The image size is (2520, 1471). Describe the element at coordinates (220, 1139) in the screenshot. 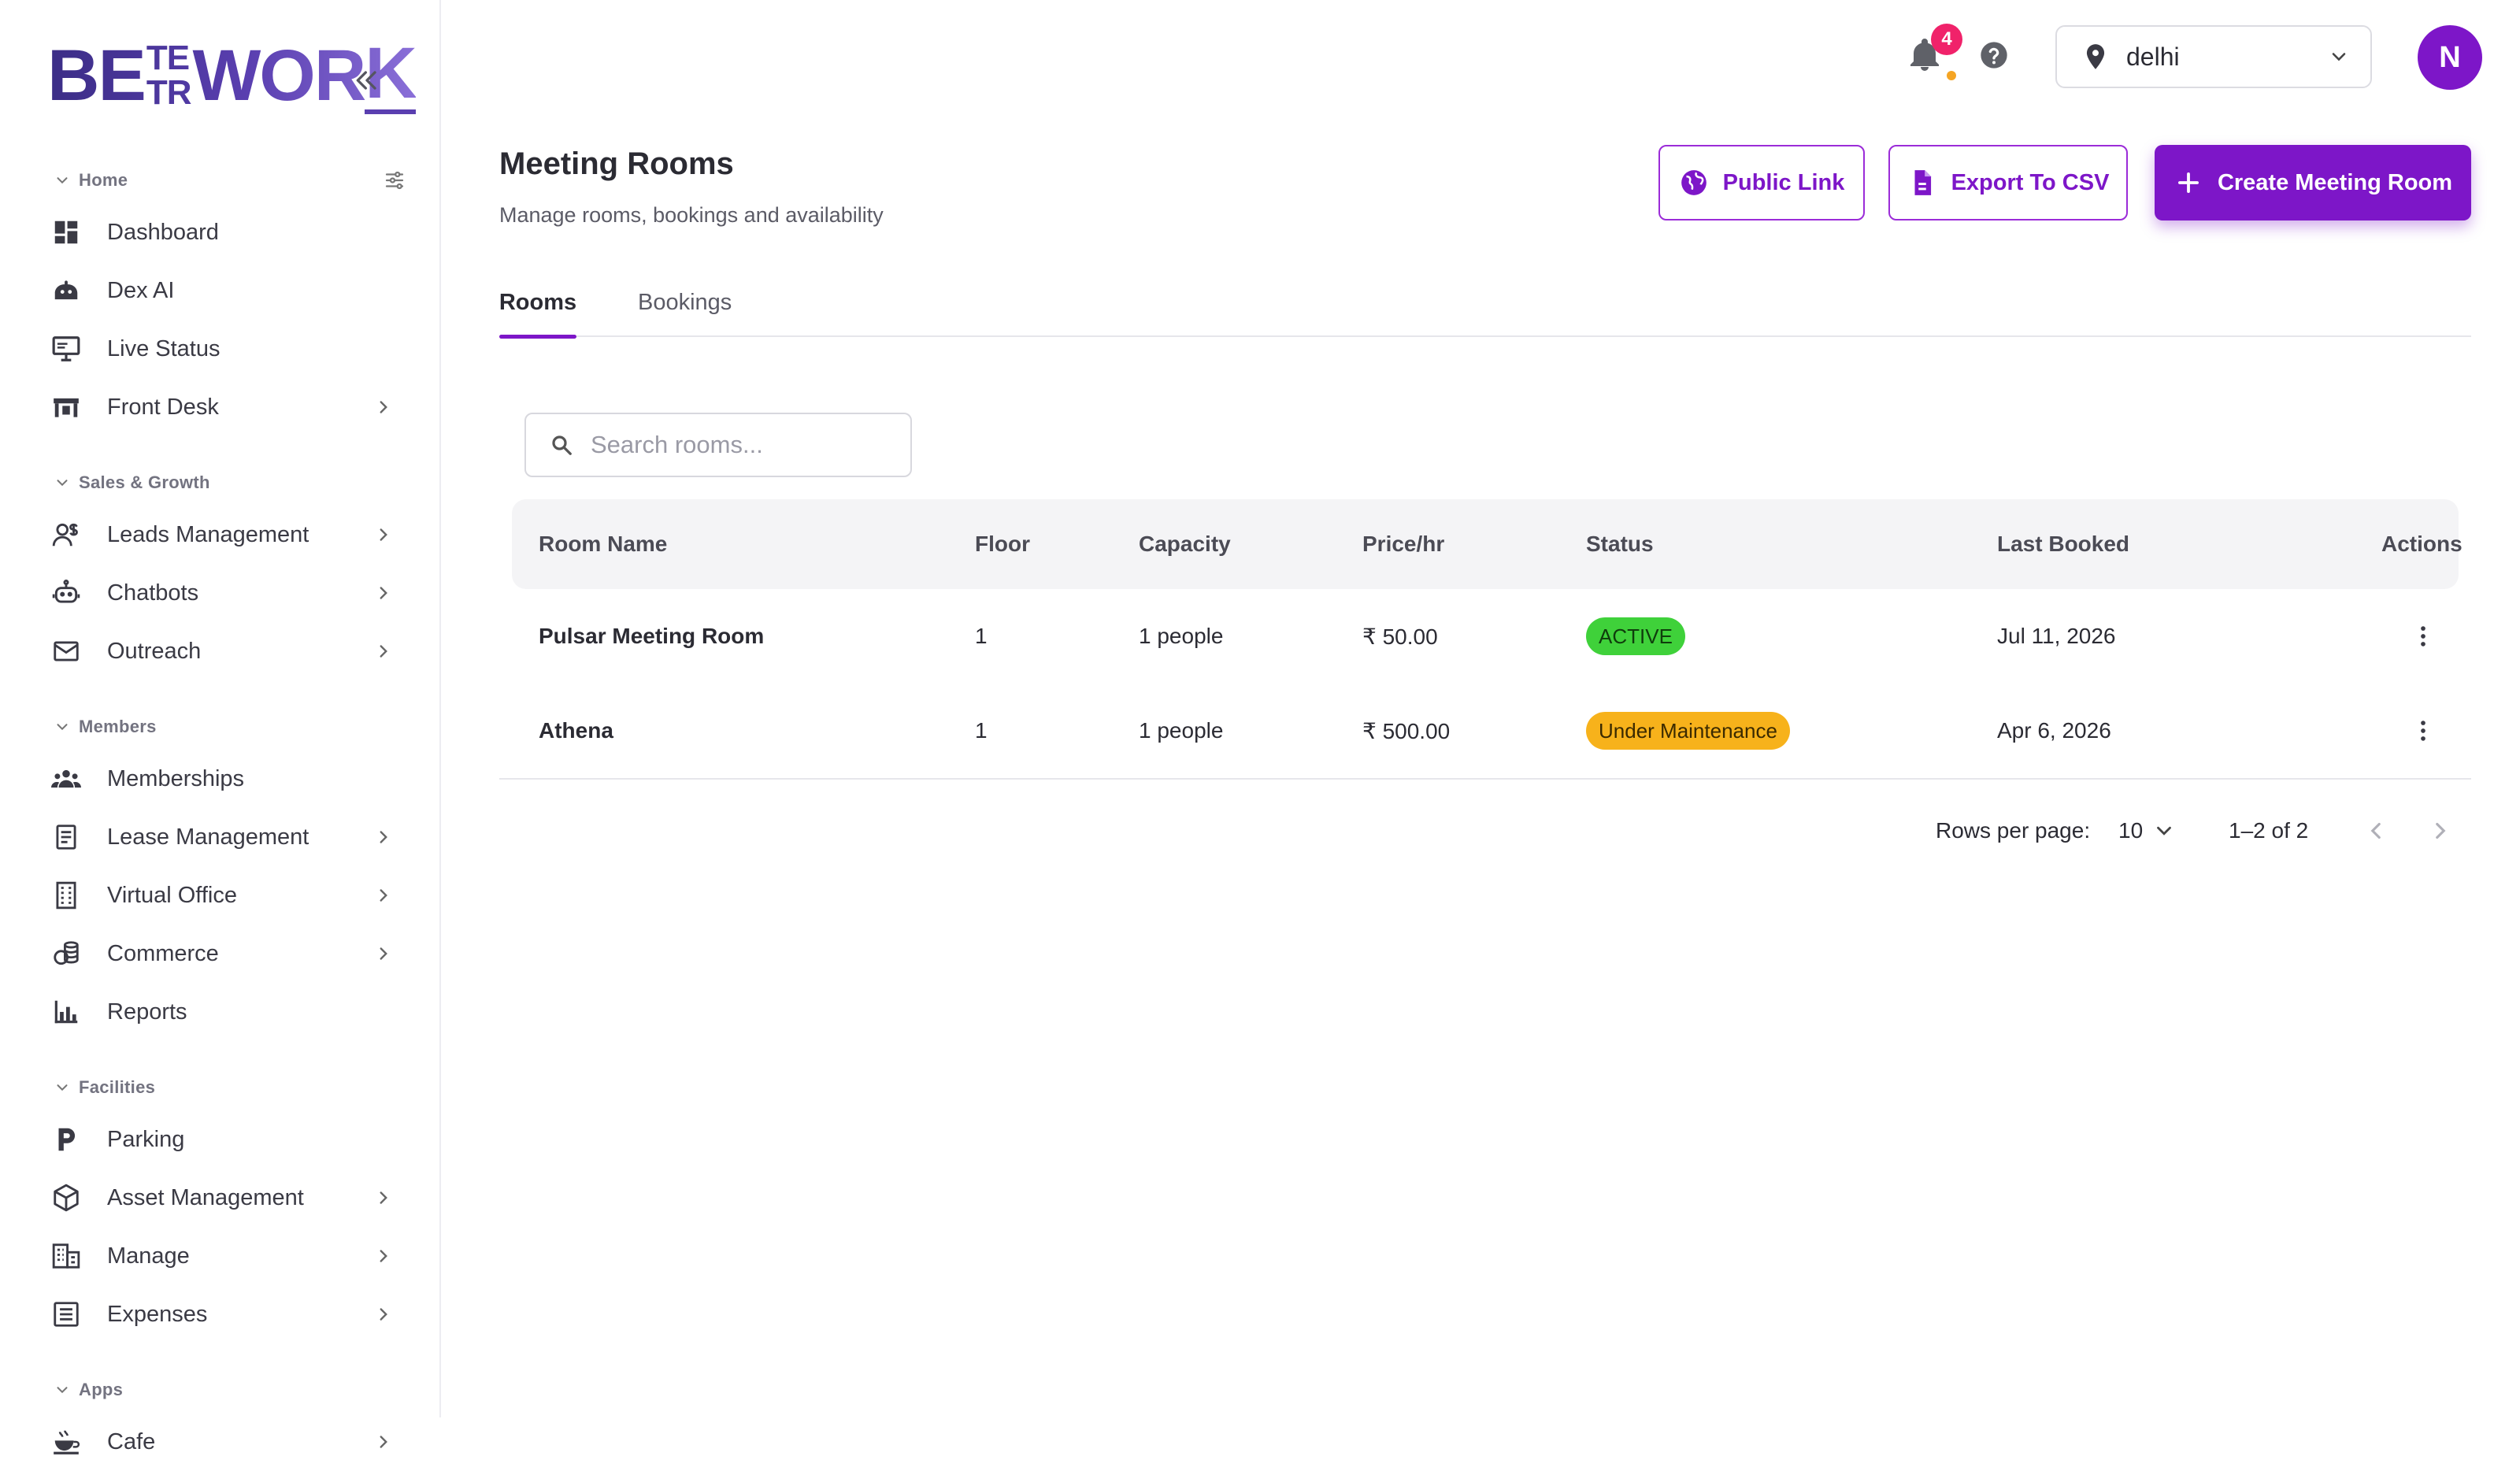

I see `sidebar-item-parking: Parking` at that location.